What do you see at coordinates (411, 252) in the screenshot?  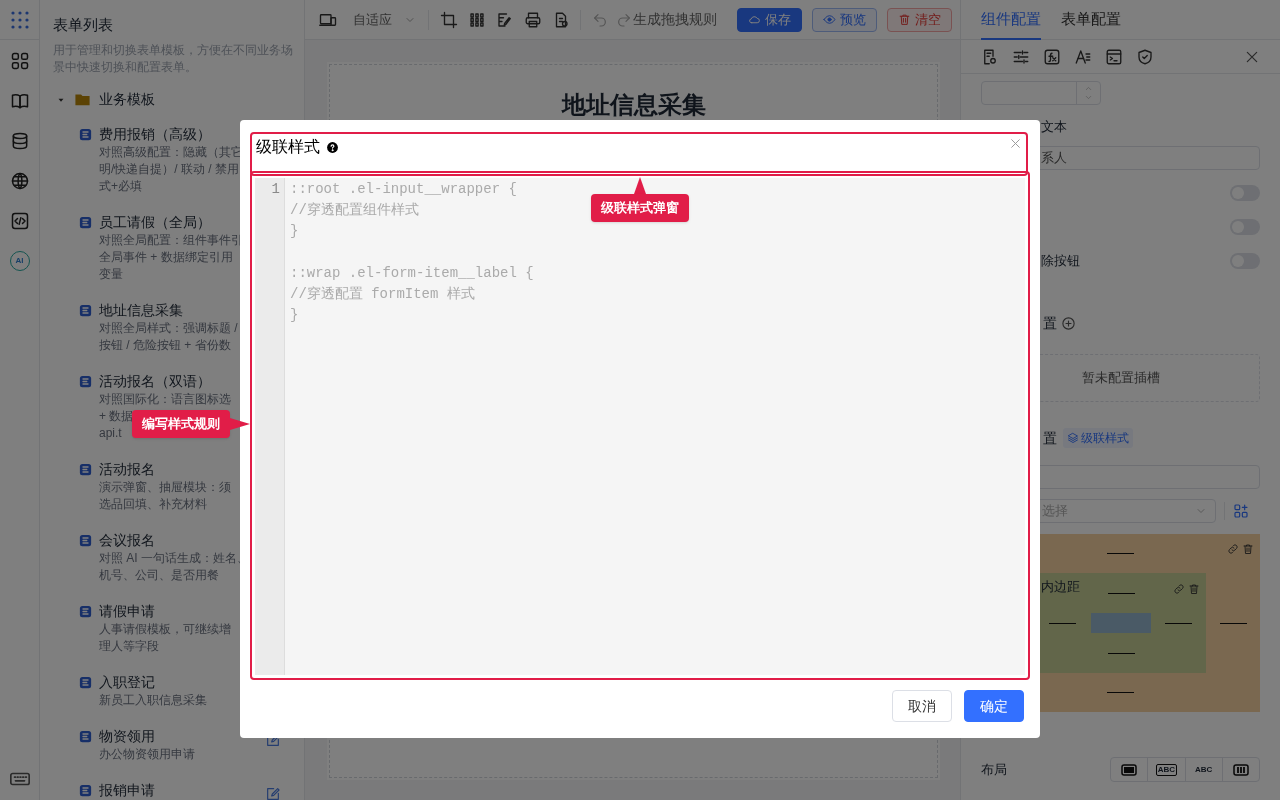 I see `code-text: ::root .el-input__wrapper { //穿透配置组件样式 } ::wrap .el-form-item__label { //穿透配置 formItem 样式 }` at bounding box center [411, 252].